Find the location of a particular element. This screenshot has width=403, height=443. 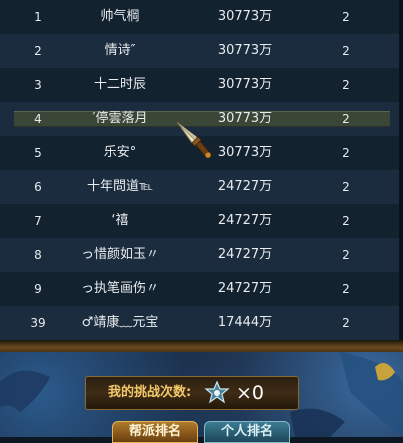

player-name: 乐安° is located at coordinates (120, 152).